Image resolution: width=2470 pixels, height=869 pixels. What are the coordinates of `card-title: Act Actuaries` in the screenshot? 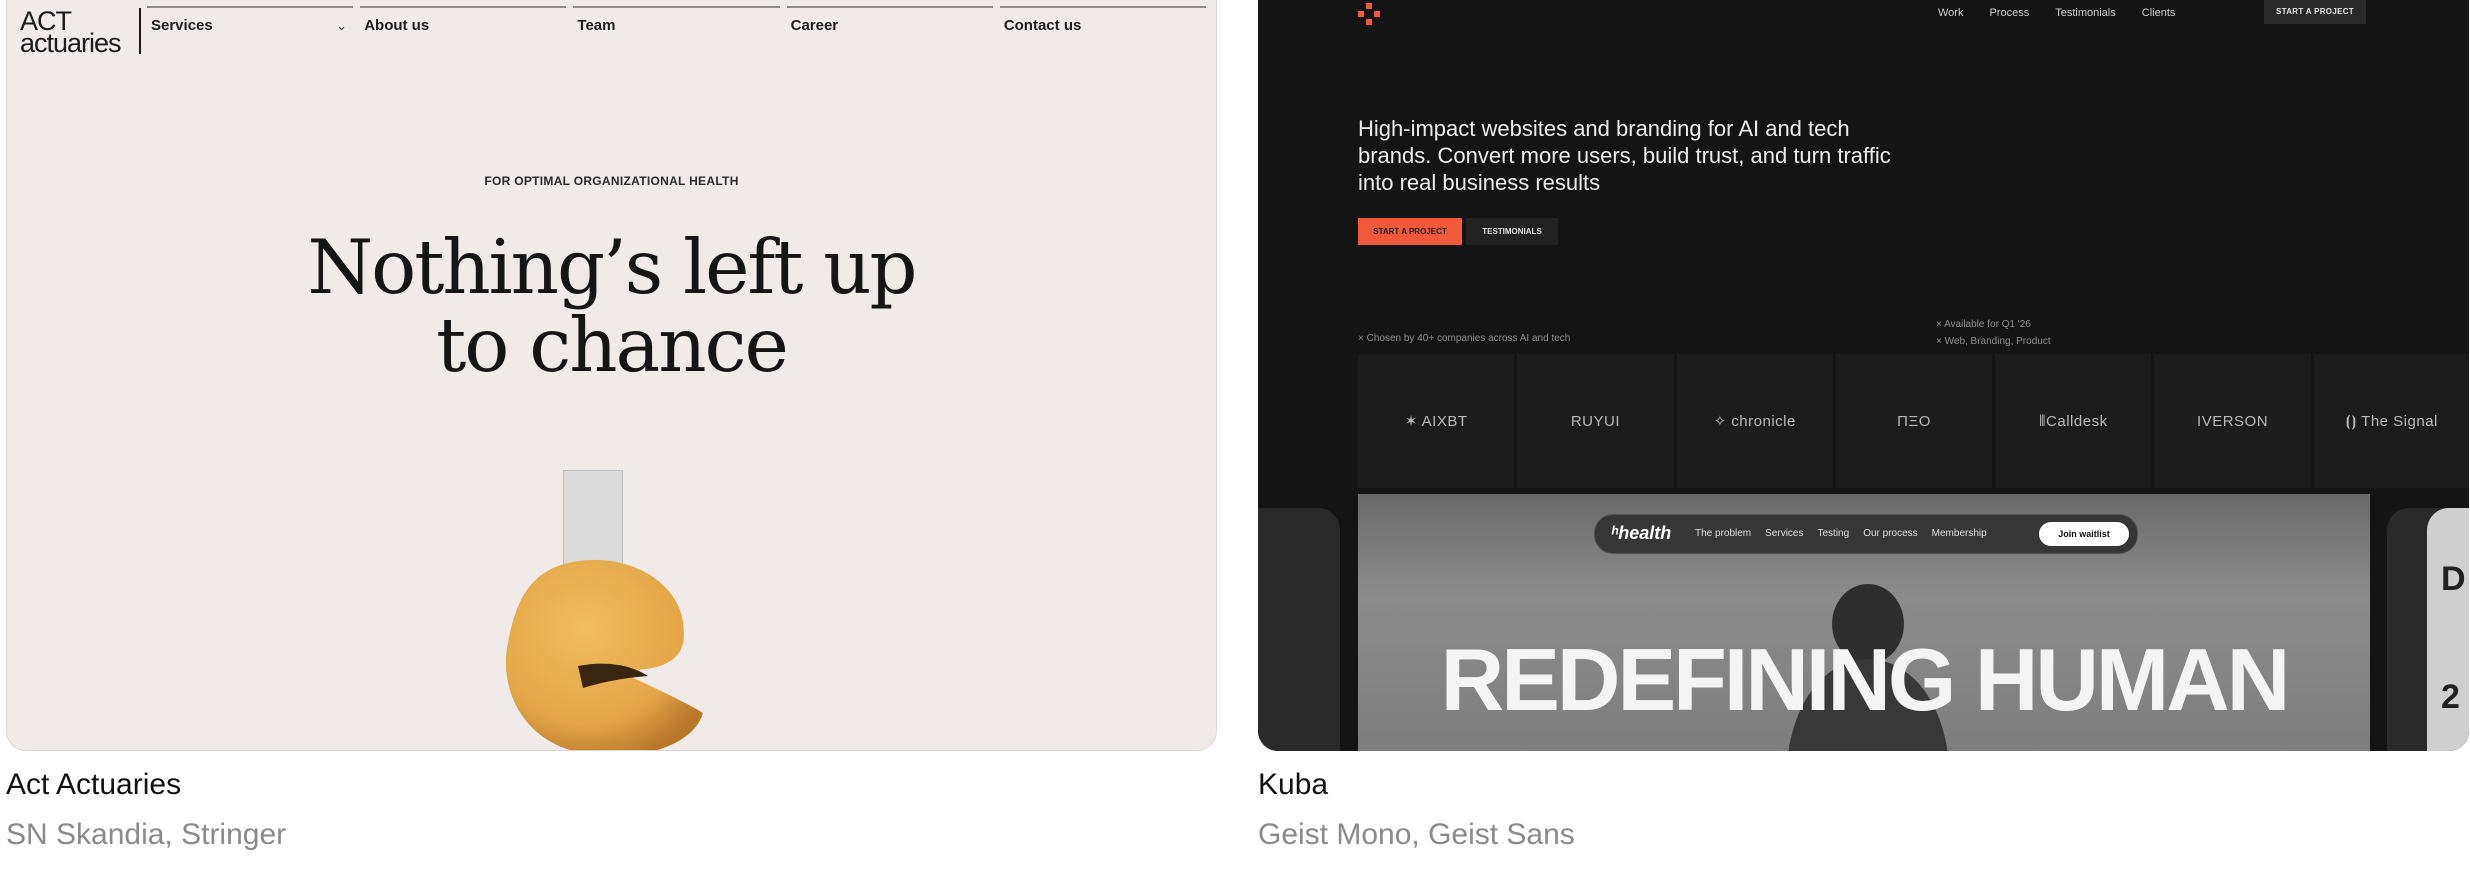 It's located at (93, 785).